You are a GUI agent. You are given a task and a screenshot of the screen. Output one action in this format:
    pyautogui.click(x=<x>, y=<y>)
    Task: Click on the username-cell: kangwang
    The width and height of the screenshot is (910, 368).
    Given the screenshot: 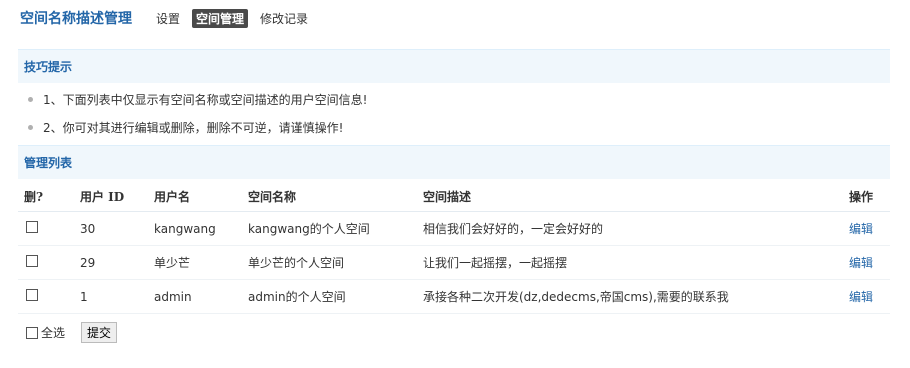 What is the action you would take?
    pyautogui.click(x=185, y=228)
    